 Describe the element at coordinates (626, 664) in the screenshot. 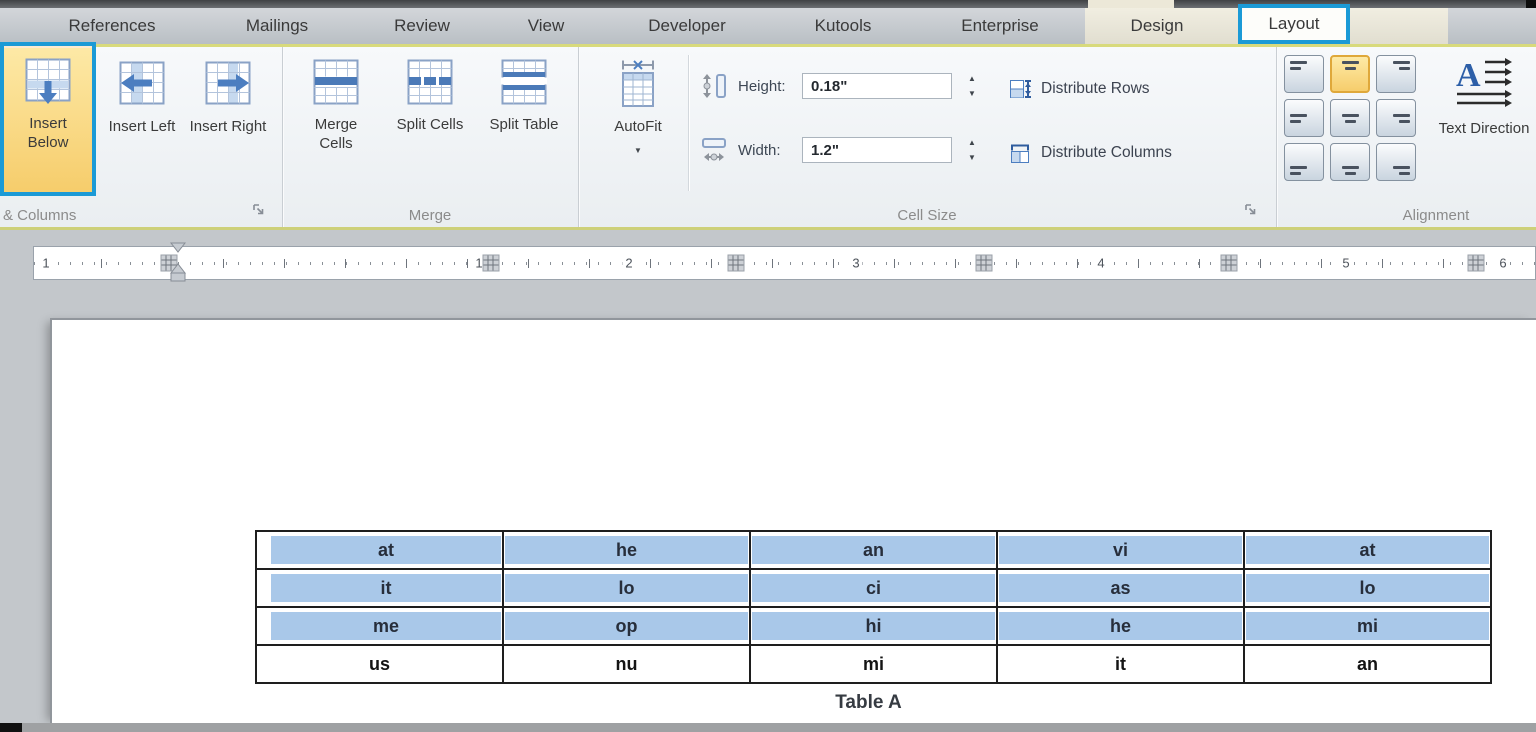

I see `table-cell: nu` at that location.